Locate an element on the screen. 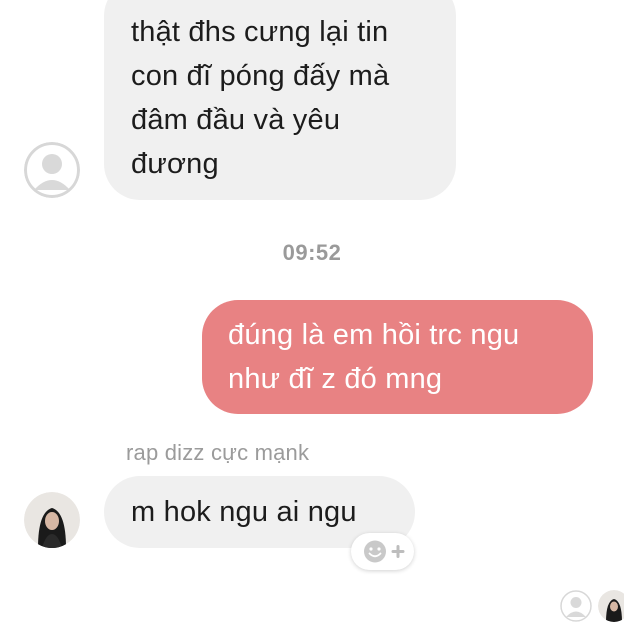  message-line: đâm đầu và yêu is located at coordinates (236, 120).